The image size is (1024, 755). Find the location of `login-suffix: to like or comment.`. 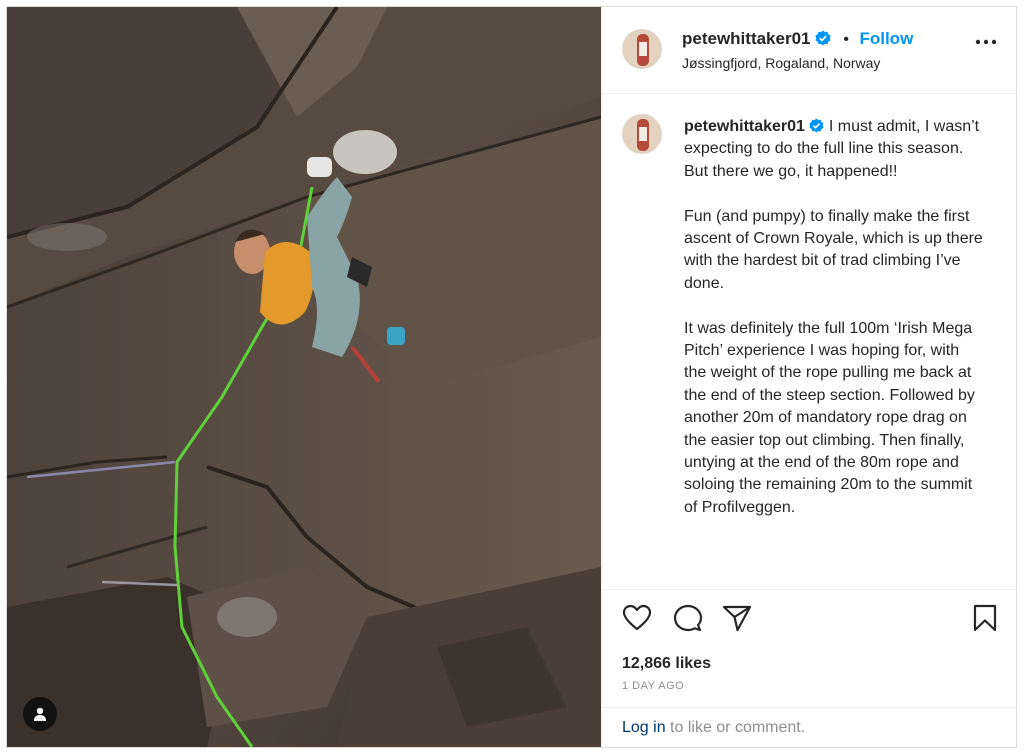

login-suffix: to like or comment. is located at coordinates (735, 727).